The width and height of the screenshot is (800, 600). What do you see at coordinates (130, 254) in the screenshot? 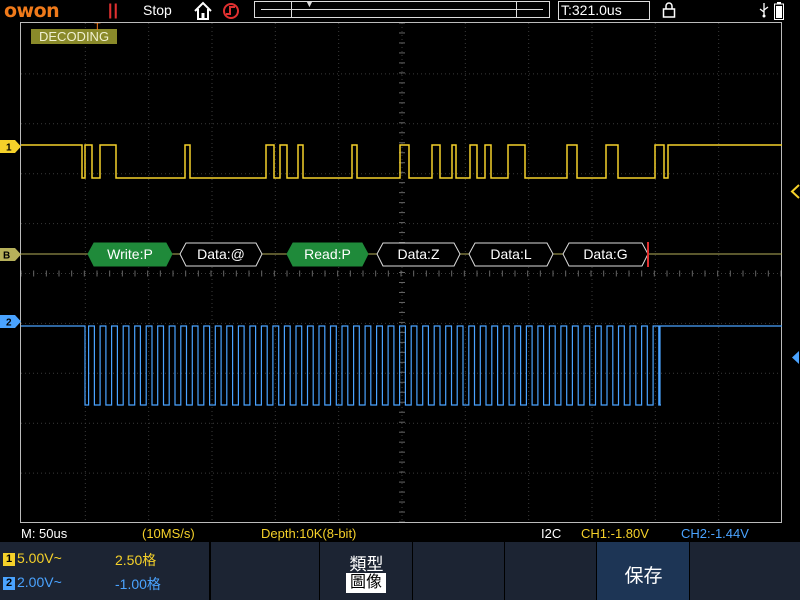
I see `decode-frame-label: Write:P` at bounding box center [130, 254].